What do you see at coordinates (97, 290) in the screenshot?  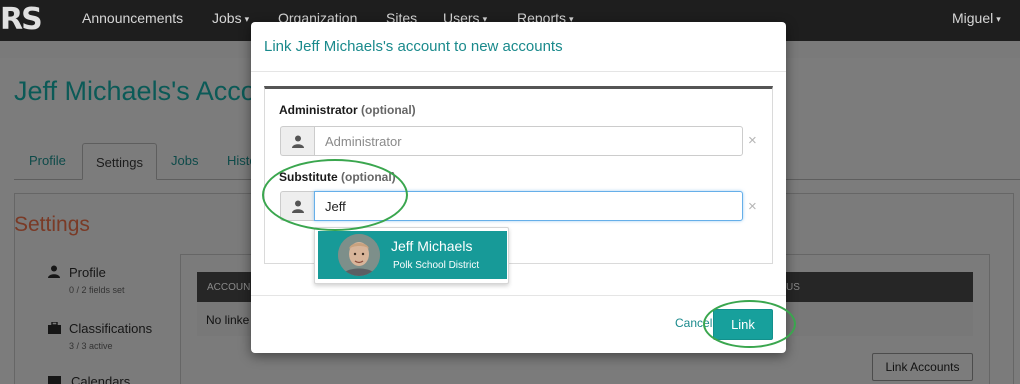 I see `side-link-profile-sub: 0 / 2 fields set` at bounding box center [97, 290].